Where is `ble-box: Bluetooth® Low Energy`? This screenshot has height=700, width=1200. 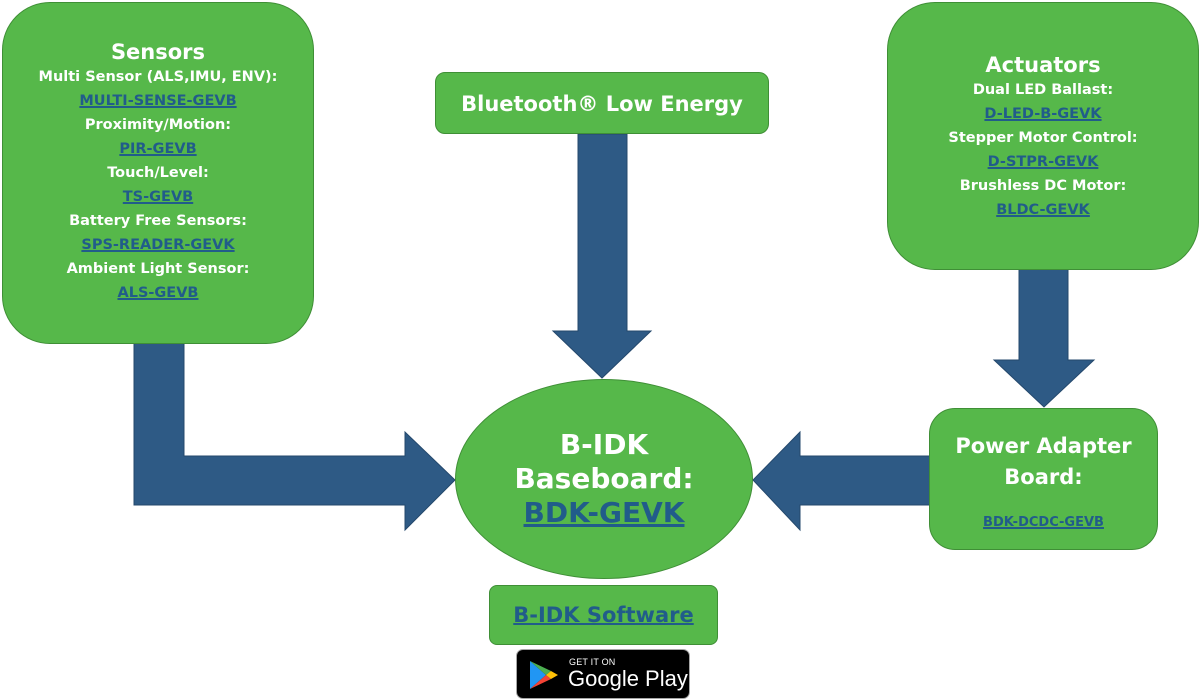 ble-box: Bluetooth® Low Energy is located at coordinates (602, 103).